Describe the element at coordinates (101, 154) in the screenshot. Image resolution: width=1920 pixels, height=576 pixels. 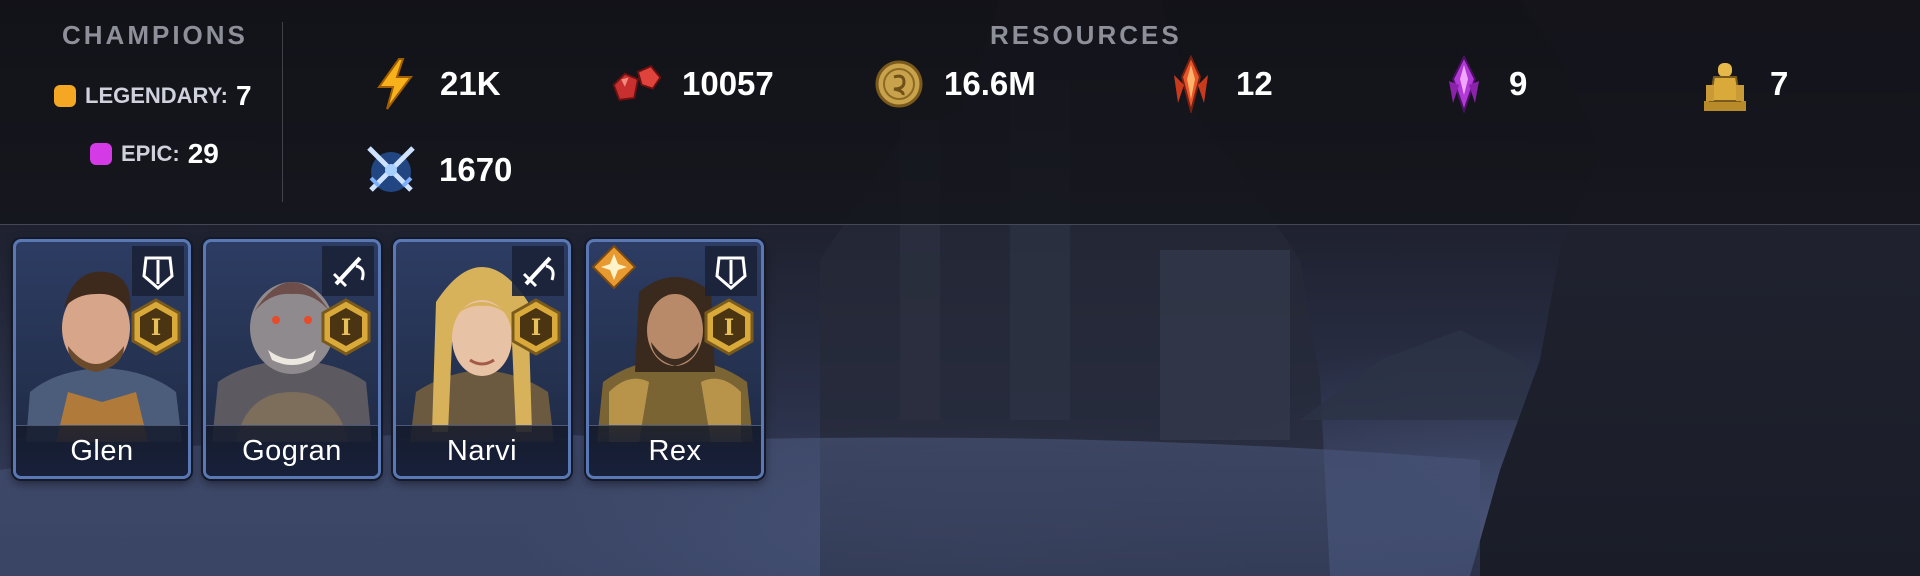
I see `epic-dot-icon` at that location.